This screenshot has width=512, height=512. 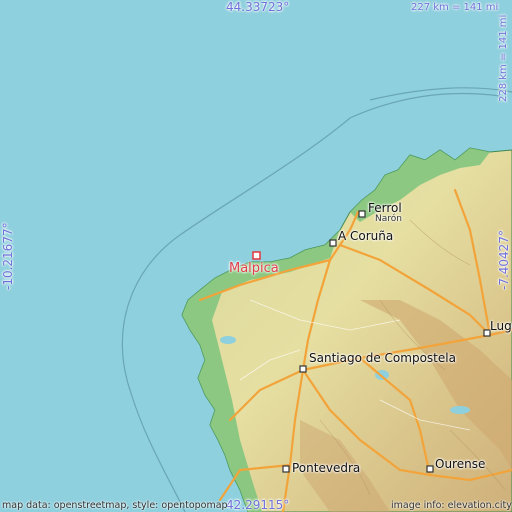 I want to click on ourense-marker, so click(x=430, y=469).